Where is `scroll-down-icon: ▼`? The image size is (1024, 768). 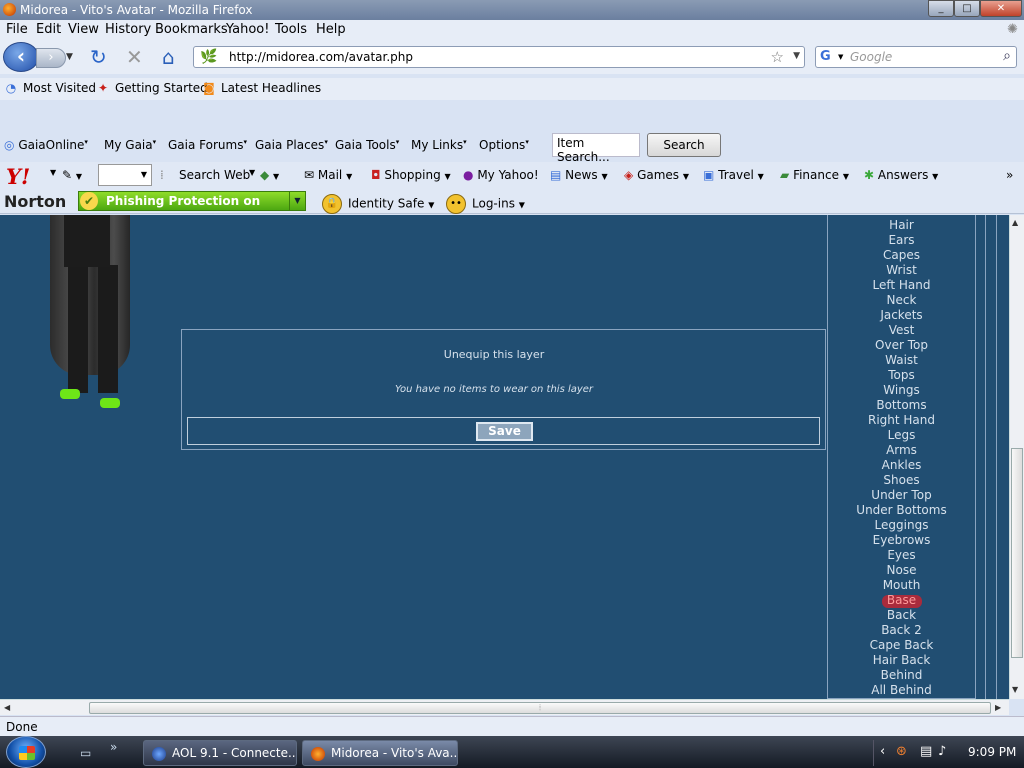
scroll-down-icon: ▼ is located at coordinates (1015, 689).